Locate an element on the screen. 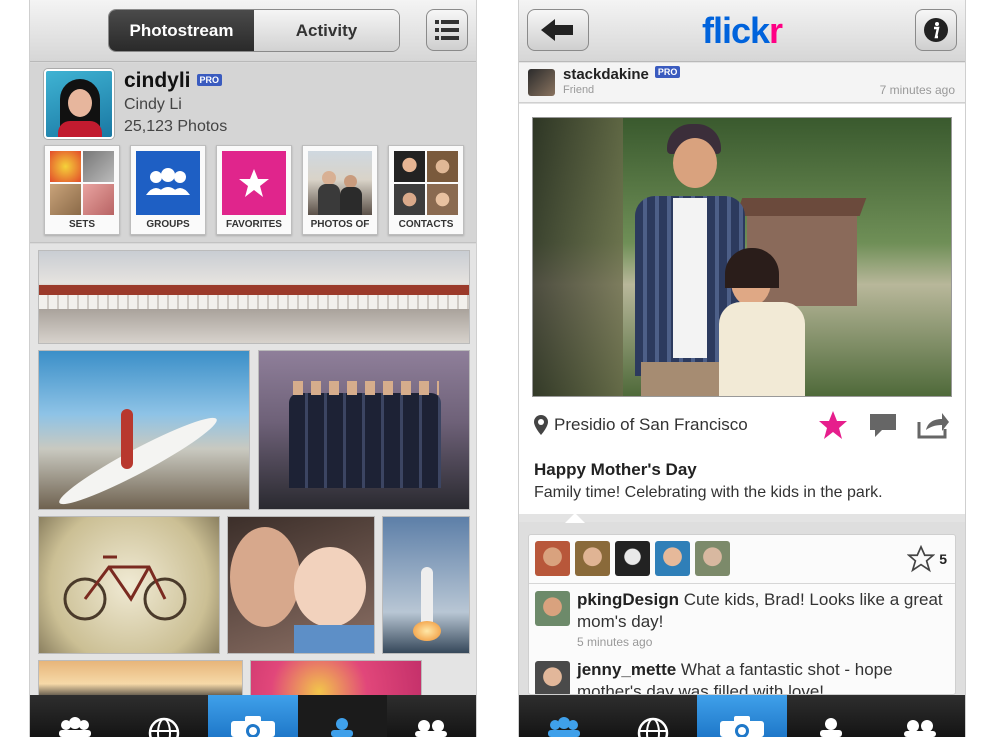 The width and height of the screenshot is (1000, 737). photo-thumbnail-forbidden-city is located at coordinates (254, 297).